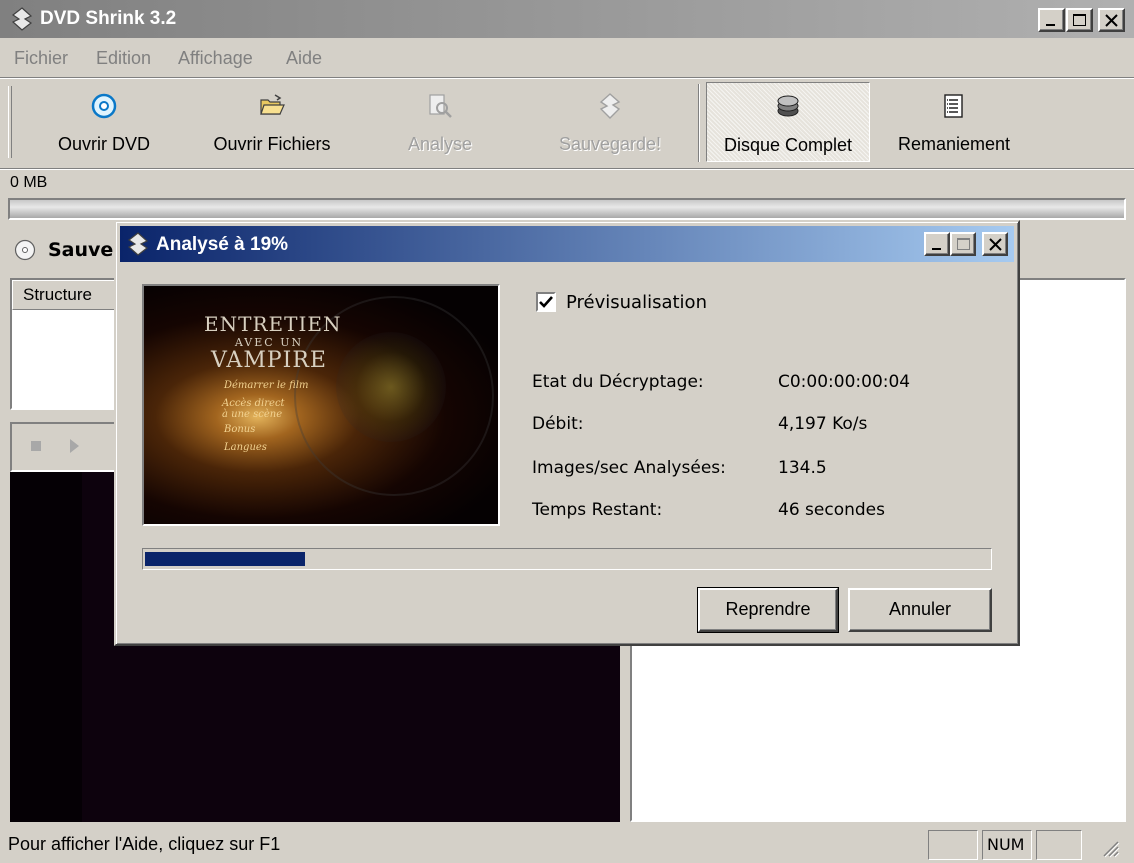 Image resolution: width=1134 pixels, height=863 pixels. Describe the element at coordinates (937, 244) in the screenshot. I see `dialog-minimize-button` at that location.